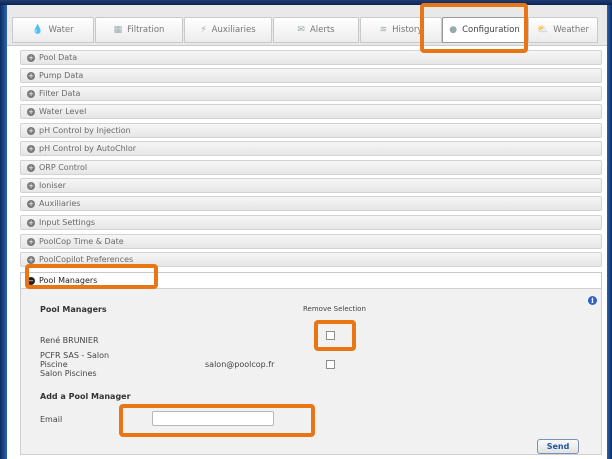  Describe the element at coordinates (334, 309) in the screenshot. I see `remove-selection-label: Remove Selection` at that location.